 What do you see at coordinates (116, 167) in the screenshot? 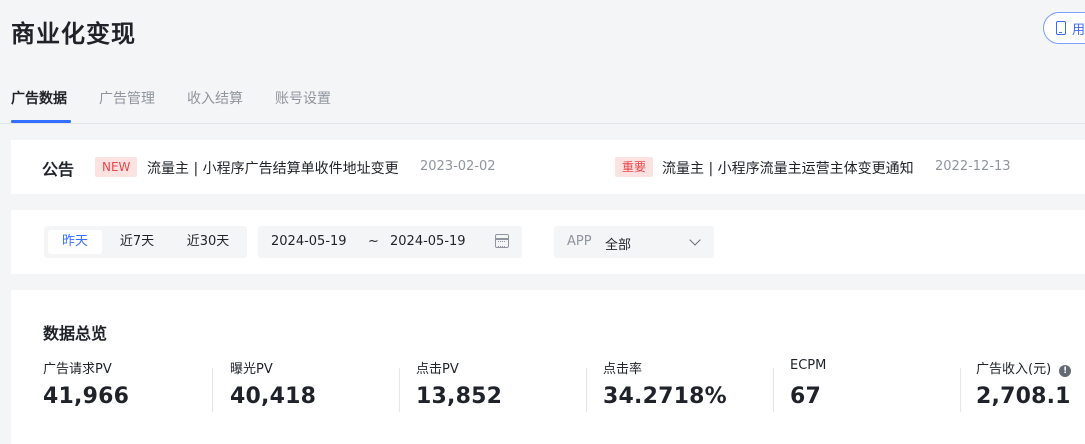
I see `new-badge: NEW` at bounding box center [116, 167].